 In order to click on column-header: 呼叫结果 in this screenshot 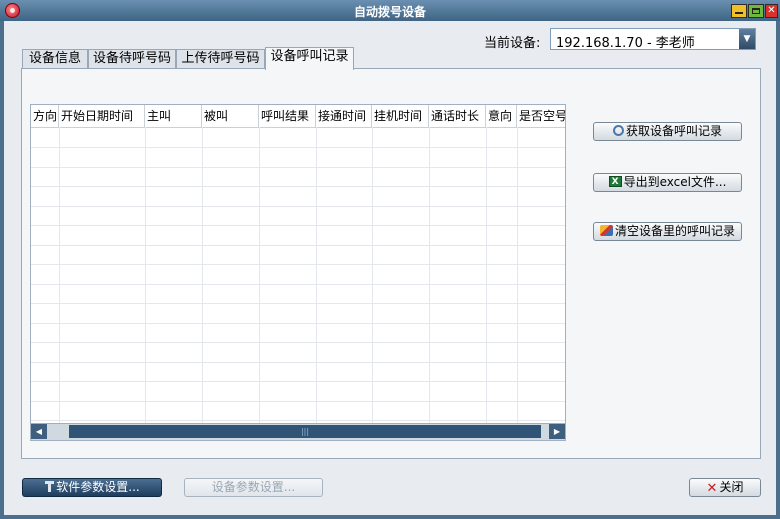, I will do `click(287, 116)`.